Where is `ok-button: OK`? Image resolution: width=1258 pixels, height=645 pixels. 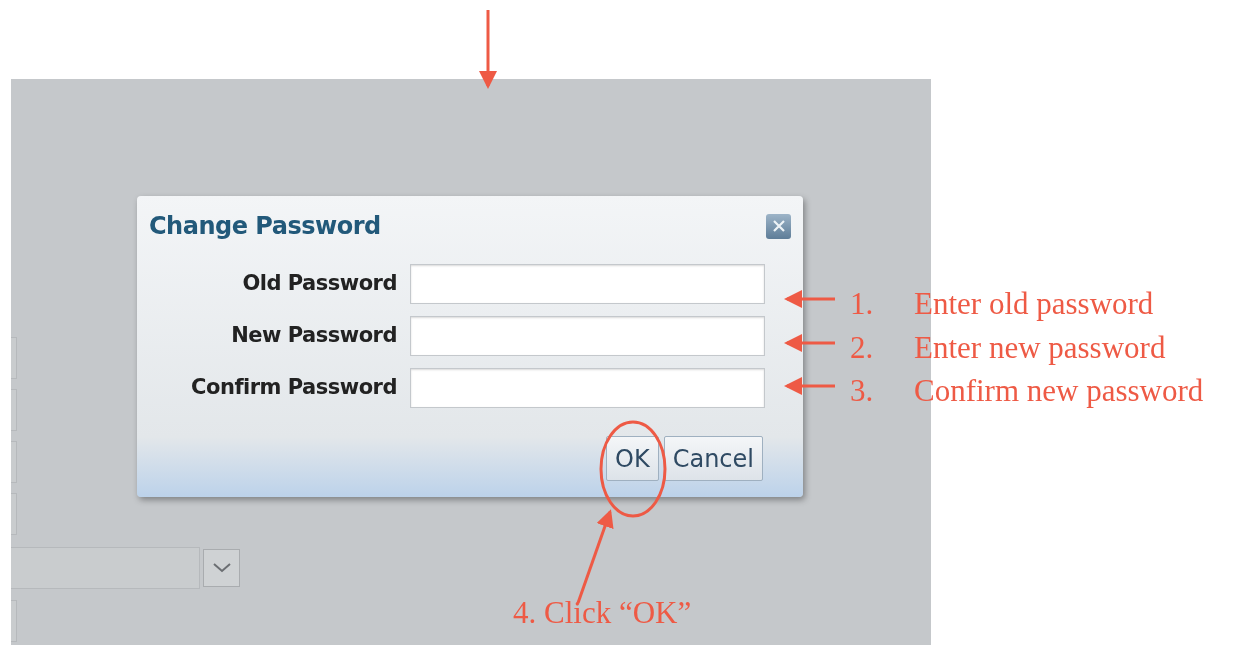 ok-button: OK is located at coordinates (632, 458).